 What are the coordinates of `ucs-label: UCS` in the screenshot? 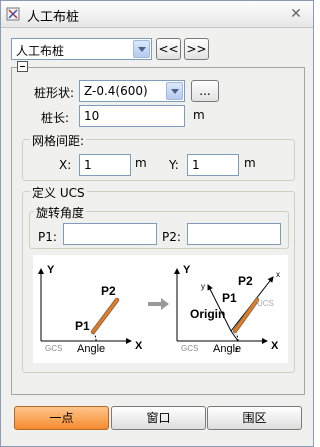 It's located at (265, 303).